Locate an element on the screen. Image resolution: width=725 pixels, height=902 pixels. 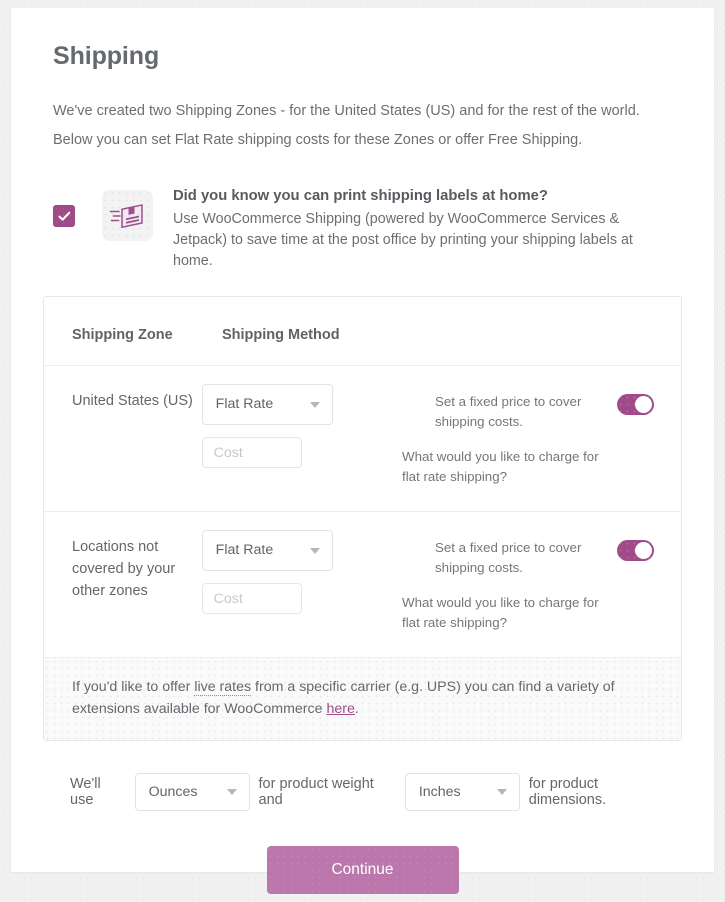
print-shipping-labels-checkbox is located at coordinates (64, 216).